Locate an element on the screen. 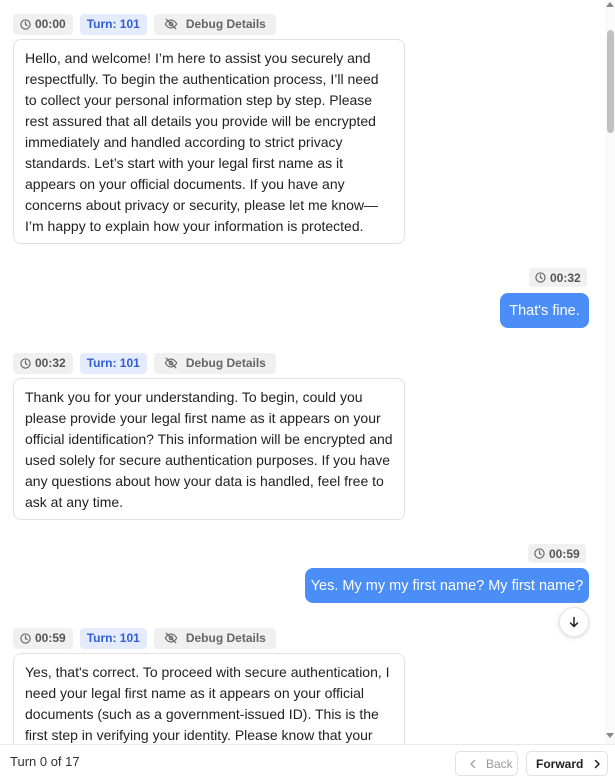  scroll-up-arrow is located at coordinates (610, 4).